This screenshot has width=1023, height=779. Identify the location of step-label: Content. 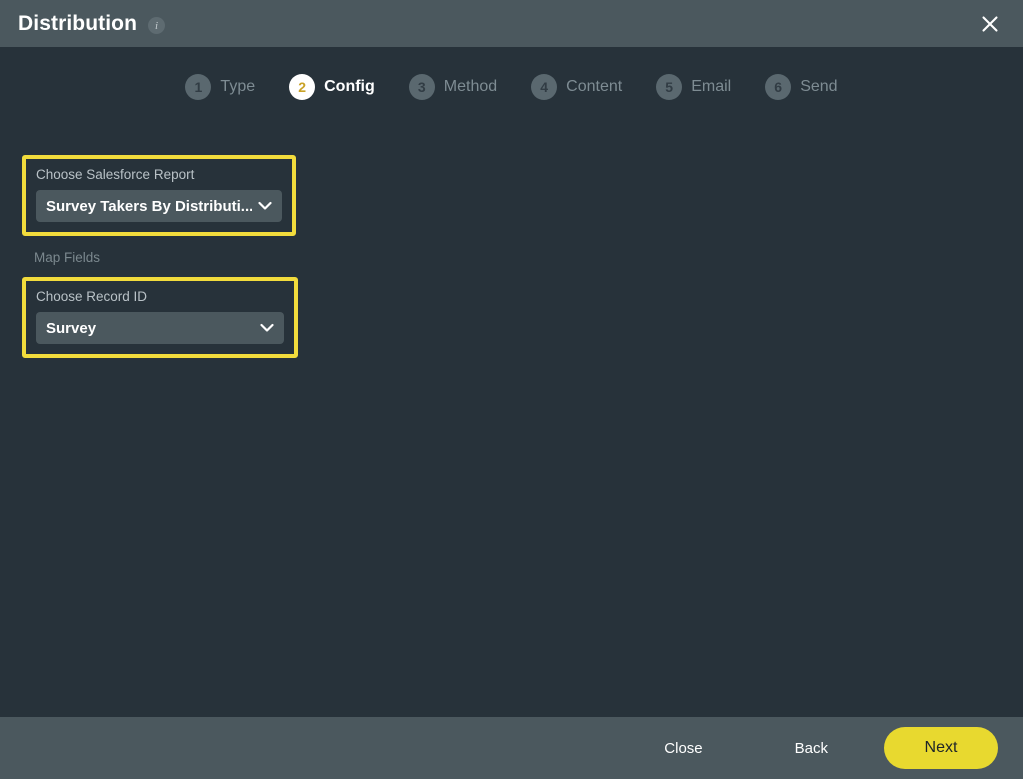
(594, 86).